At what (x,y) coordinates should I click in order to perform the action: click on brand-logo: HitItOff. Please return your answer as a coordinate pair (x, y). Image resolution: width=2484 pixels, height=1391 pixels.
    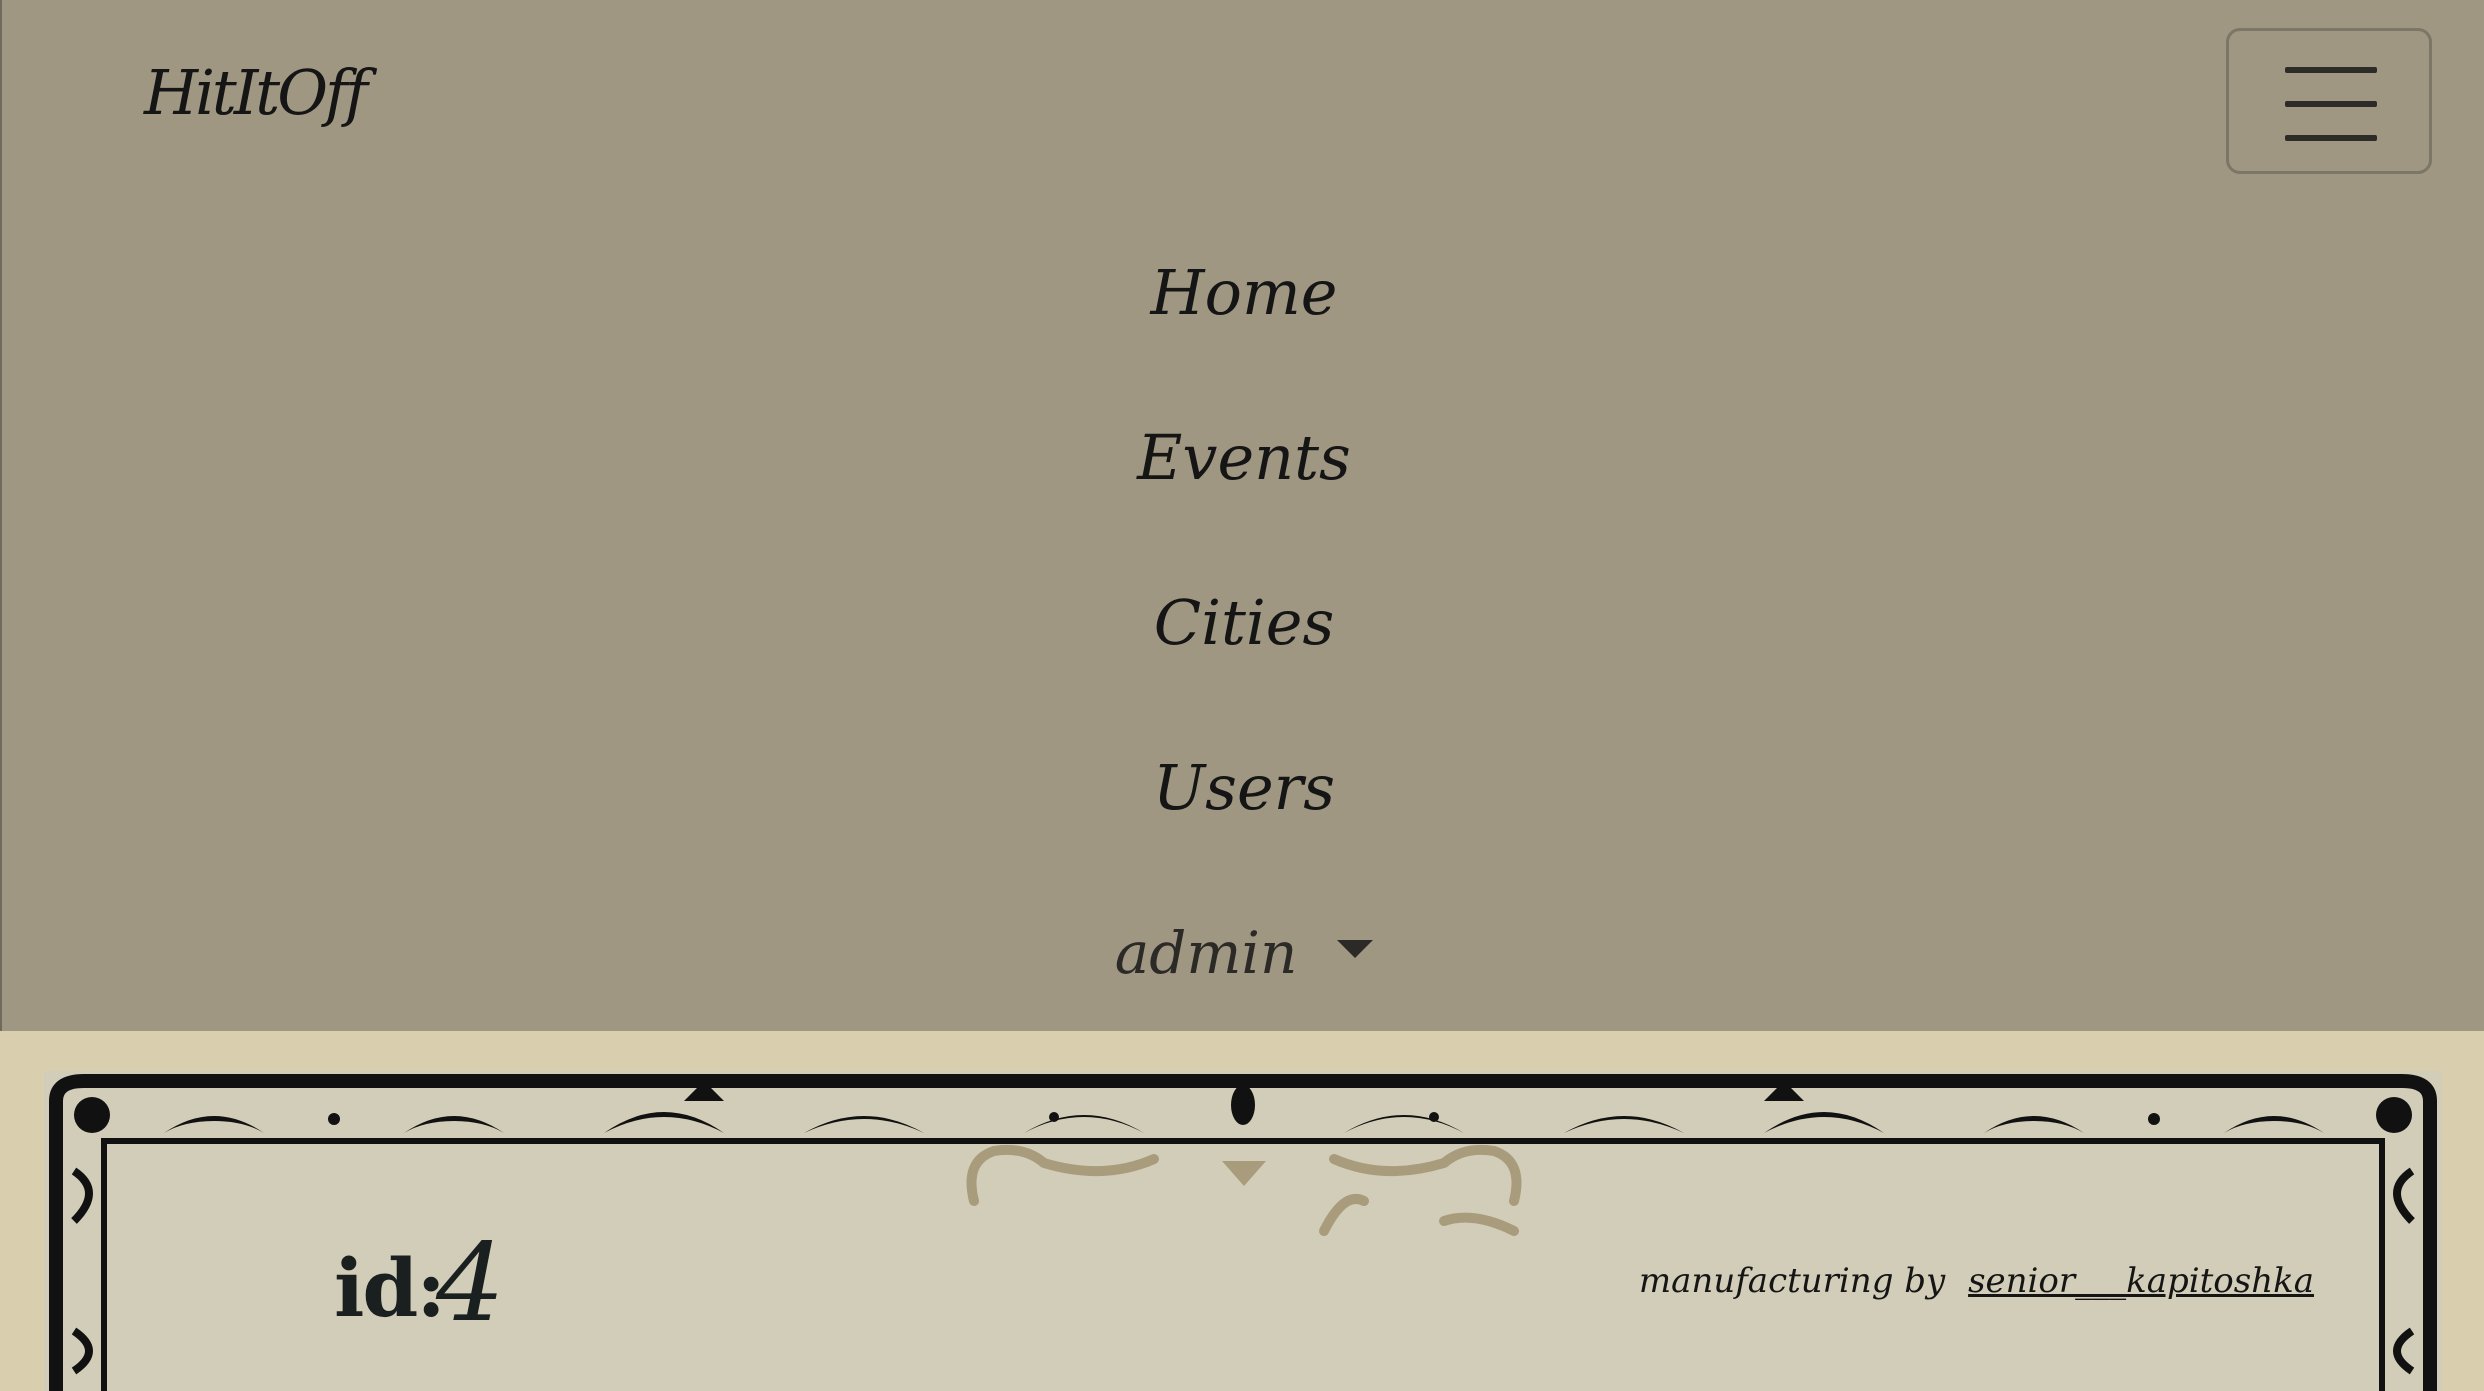
    Looking at the image, I should click on (256, 92).